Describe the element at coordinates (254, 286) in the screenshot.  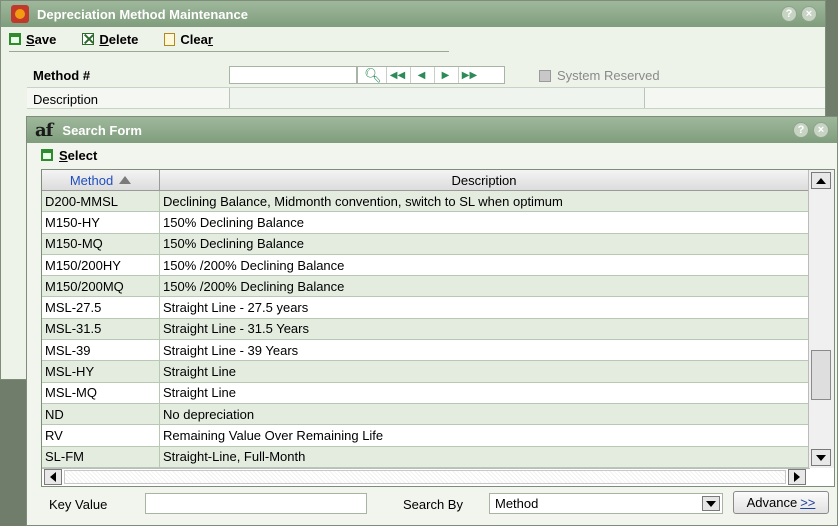
I see `description-cell: 150% /200% Declining Balance` at that location.